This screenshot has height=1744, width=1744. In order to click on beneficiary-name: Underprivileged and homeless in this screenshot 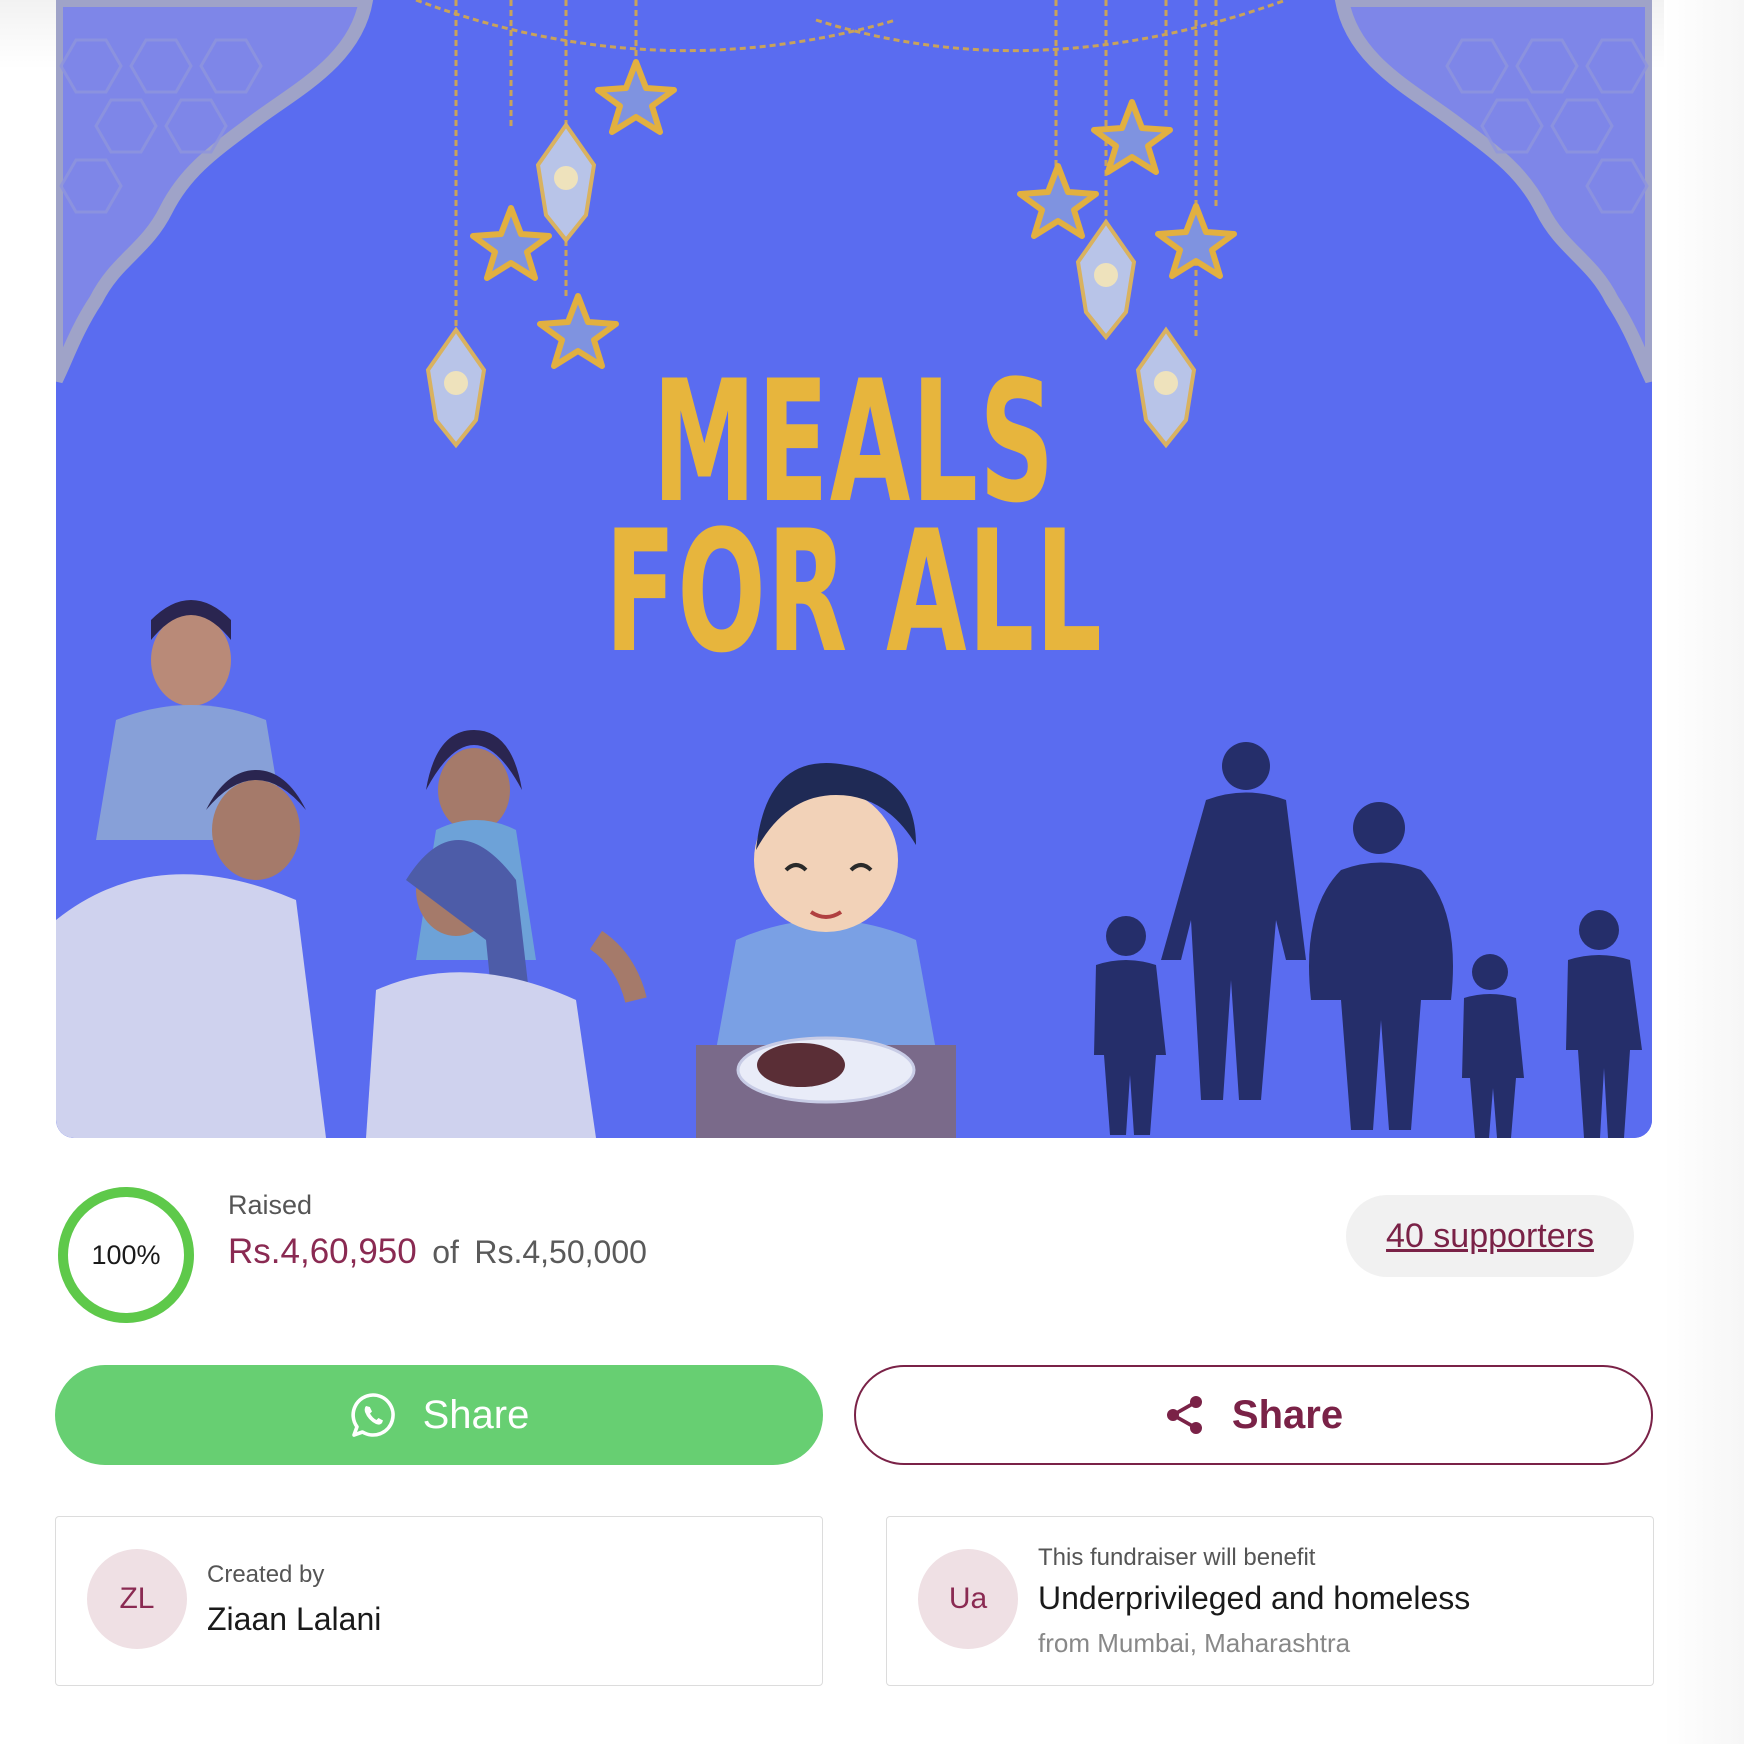, I will do `click(1254, 1598)`.